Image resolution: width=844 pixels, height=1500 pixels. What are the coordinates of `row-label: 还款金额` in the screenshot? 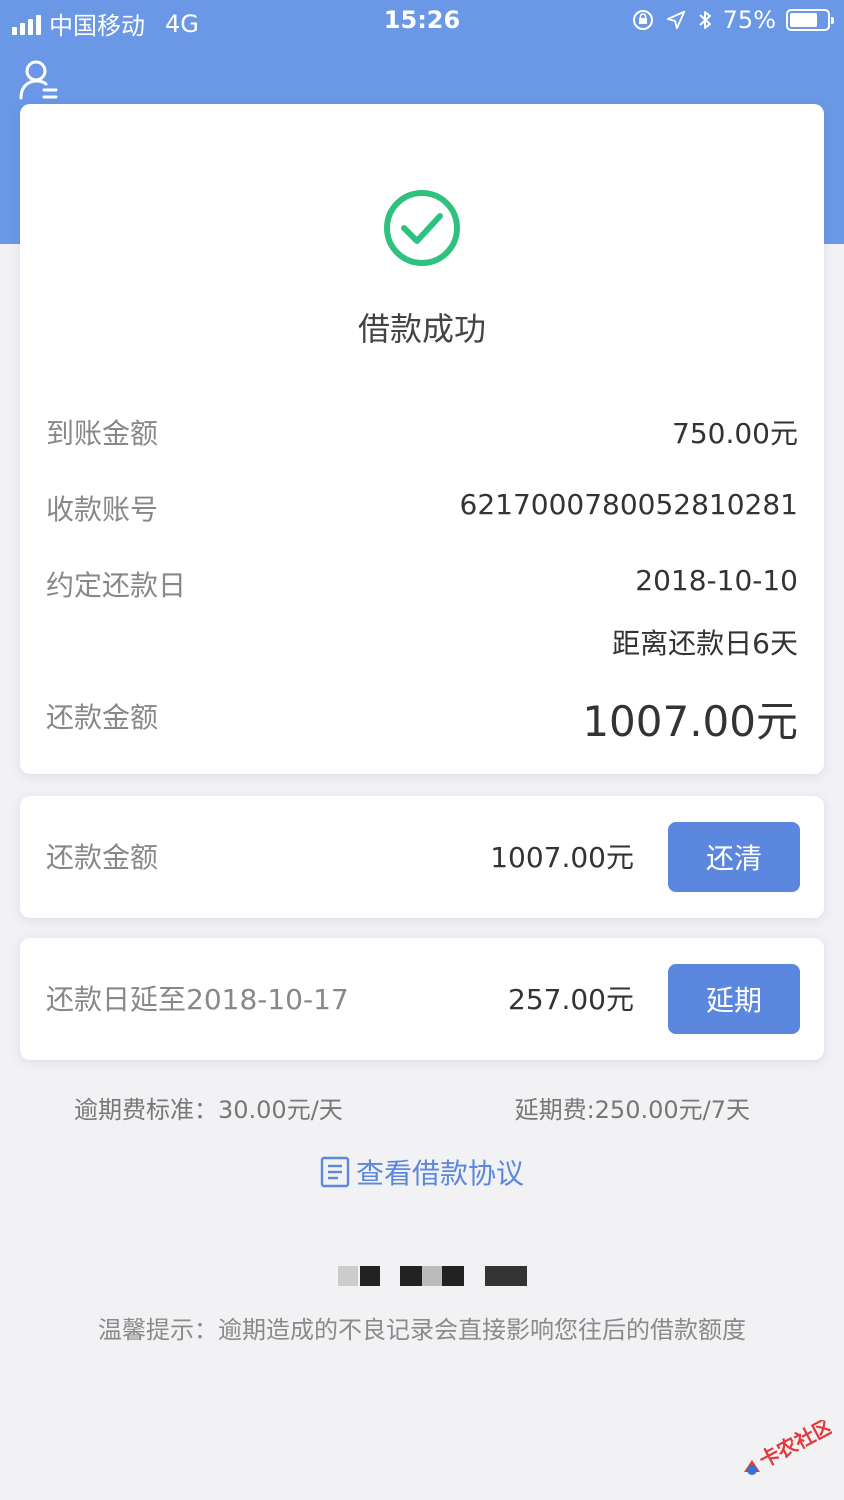 It's located at (102, 717).